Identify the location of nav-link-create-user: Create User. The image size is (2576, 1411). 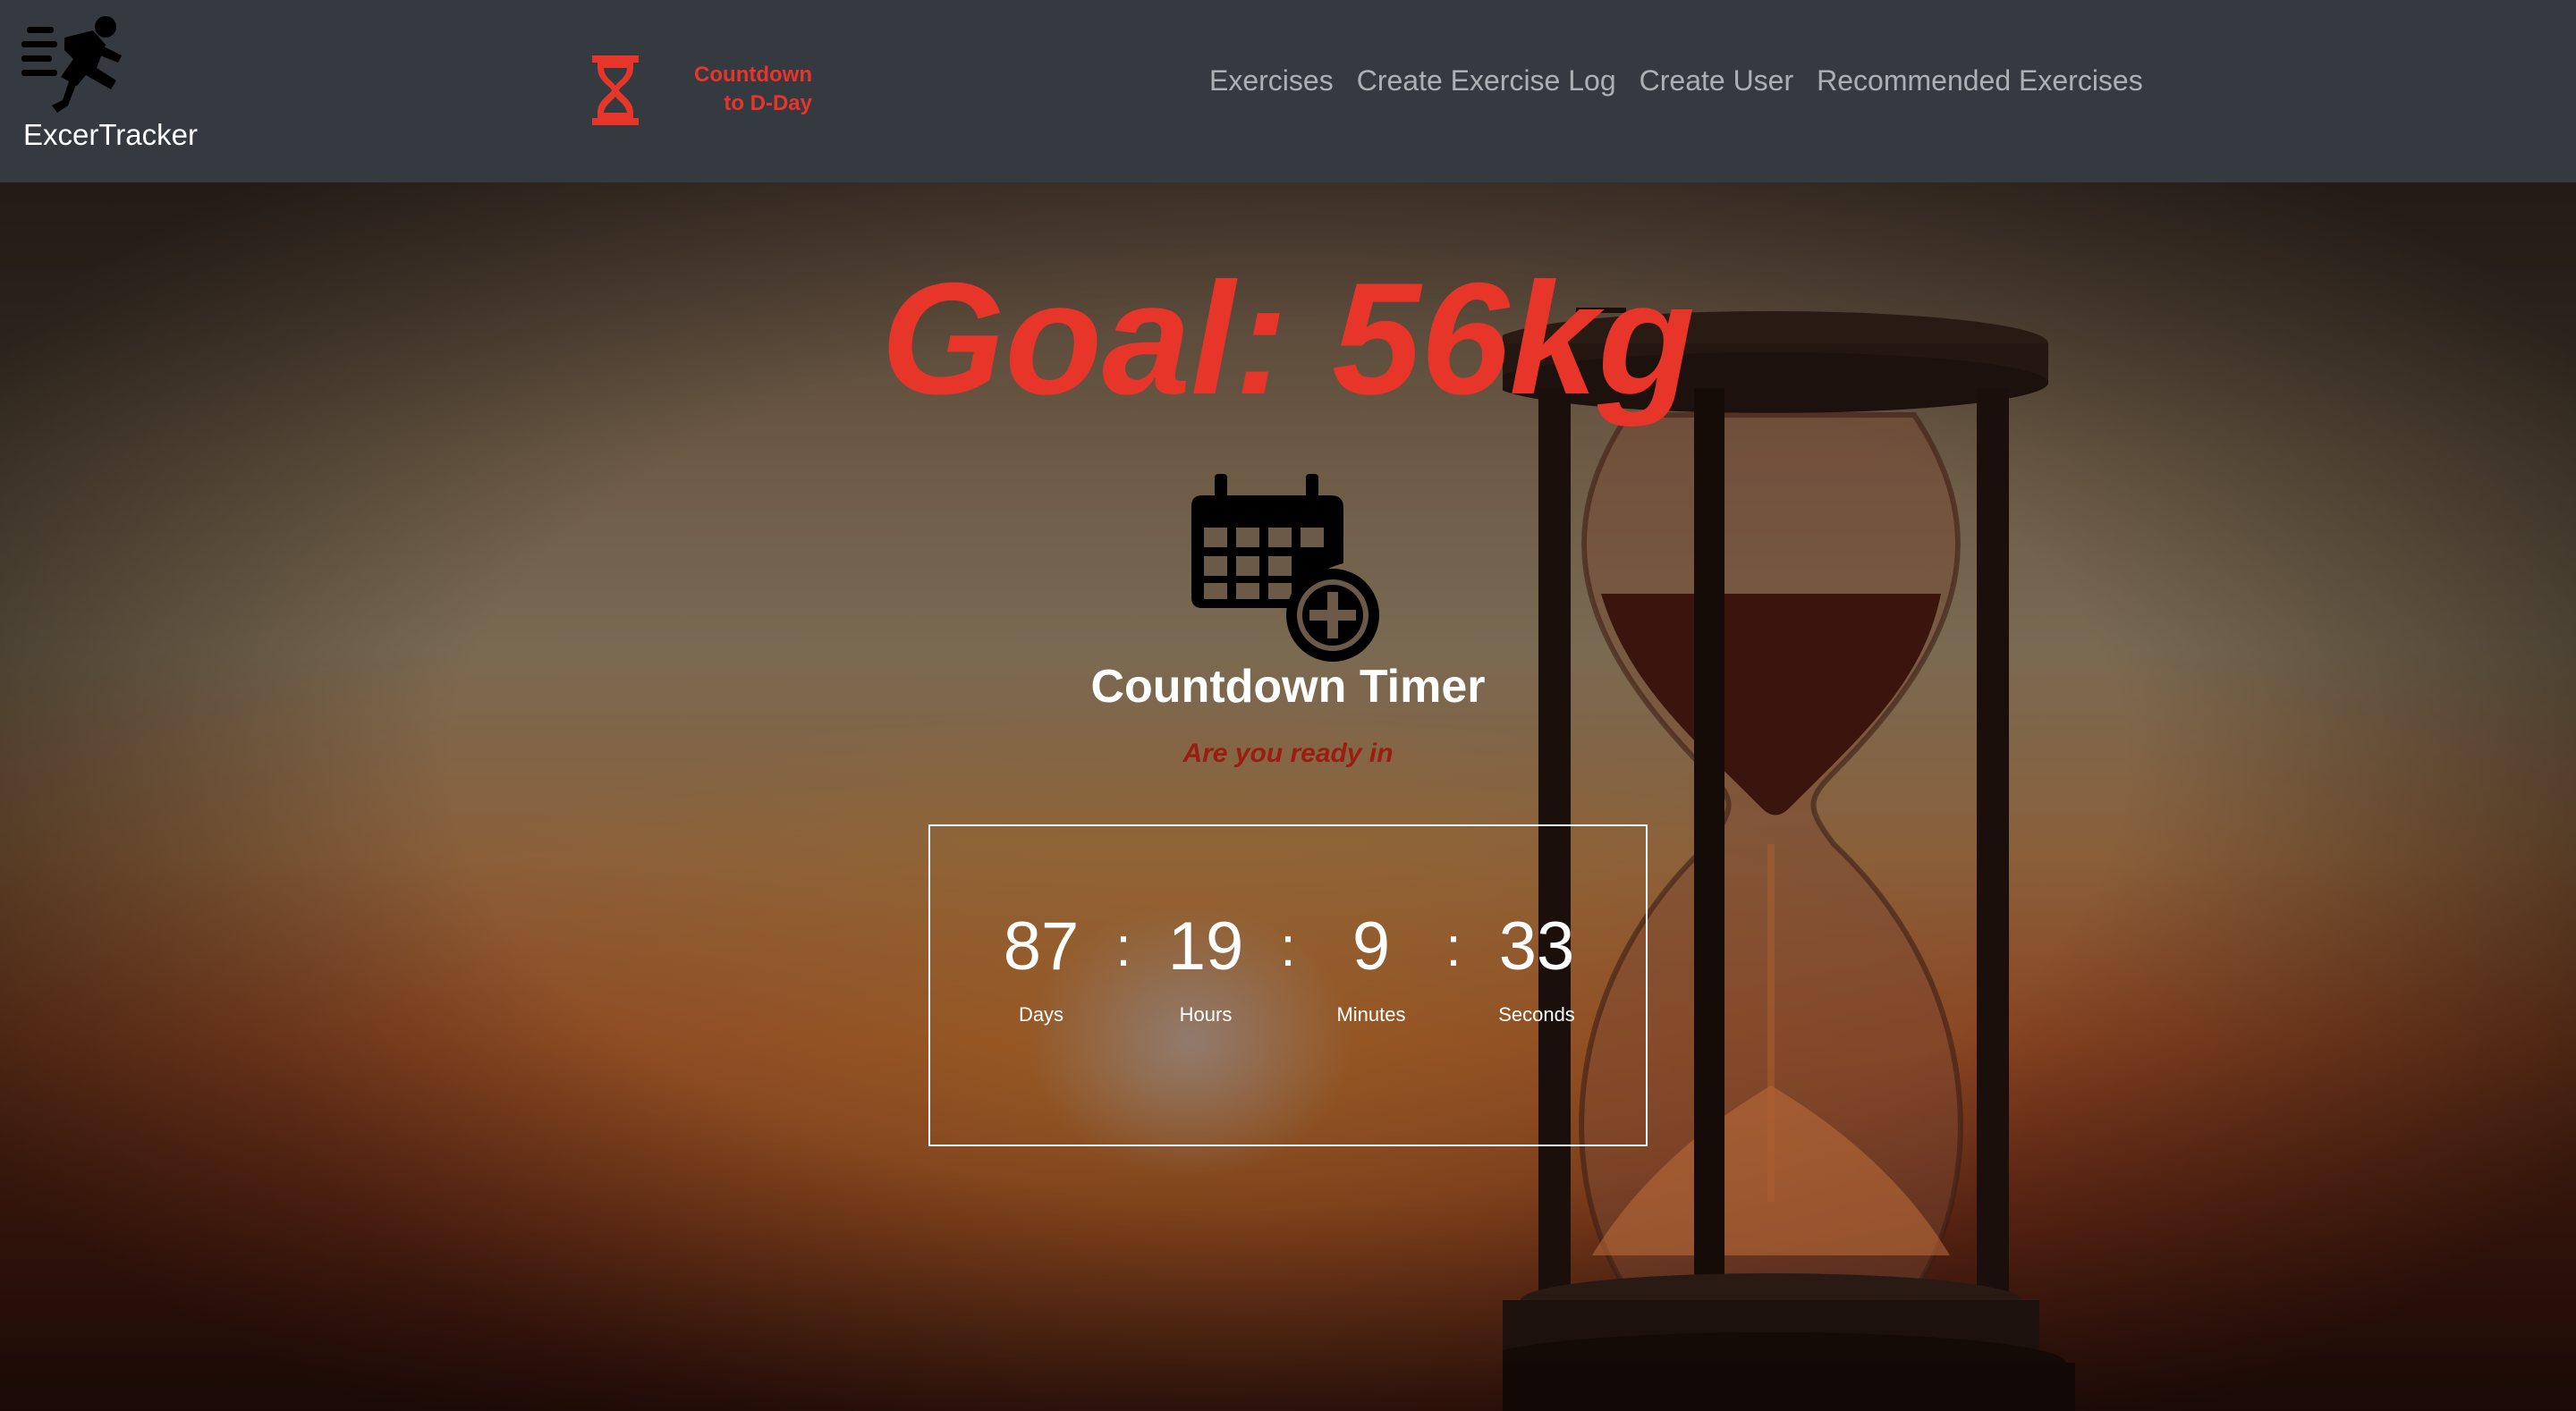
(1717, 80).